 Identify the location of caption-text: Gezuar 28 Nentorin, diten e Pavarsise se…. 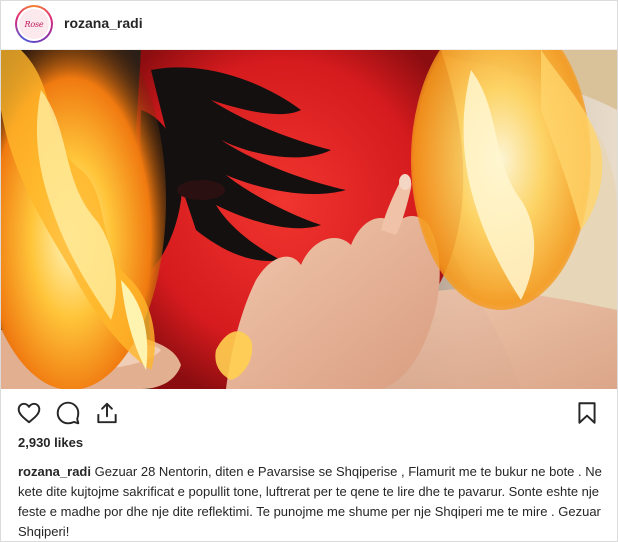
(310, 501).